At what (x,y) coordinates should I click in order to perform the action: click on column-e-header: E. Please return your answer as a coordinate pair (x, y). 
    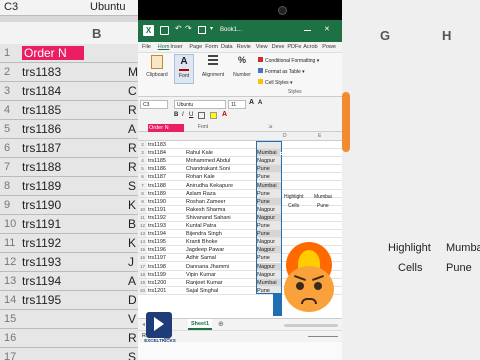
    Looking at the image, I should click on (319, 136).